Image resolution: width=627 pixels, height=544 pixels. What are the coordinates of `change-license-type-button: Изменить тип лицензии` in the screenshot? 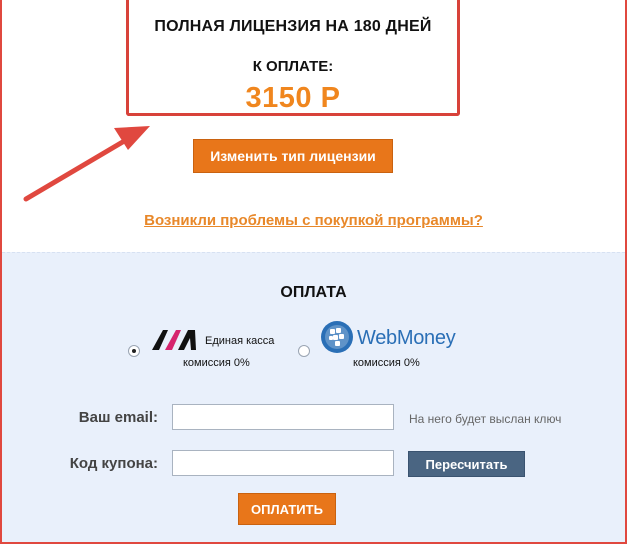 It's located at (293, 156).